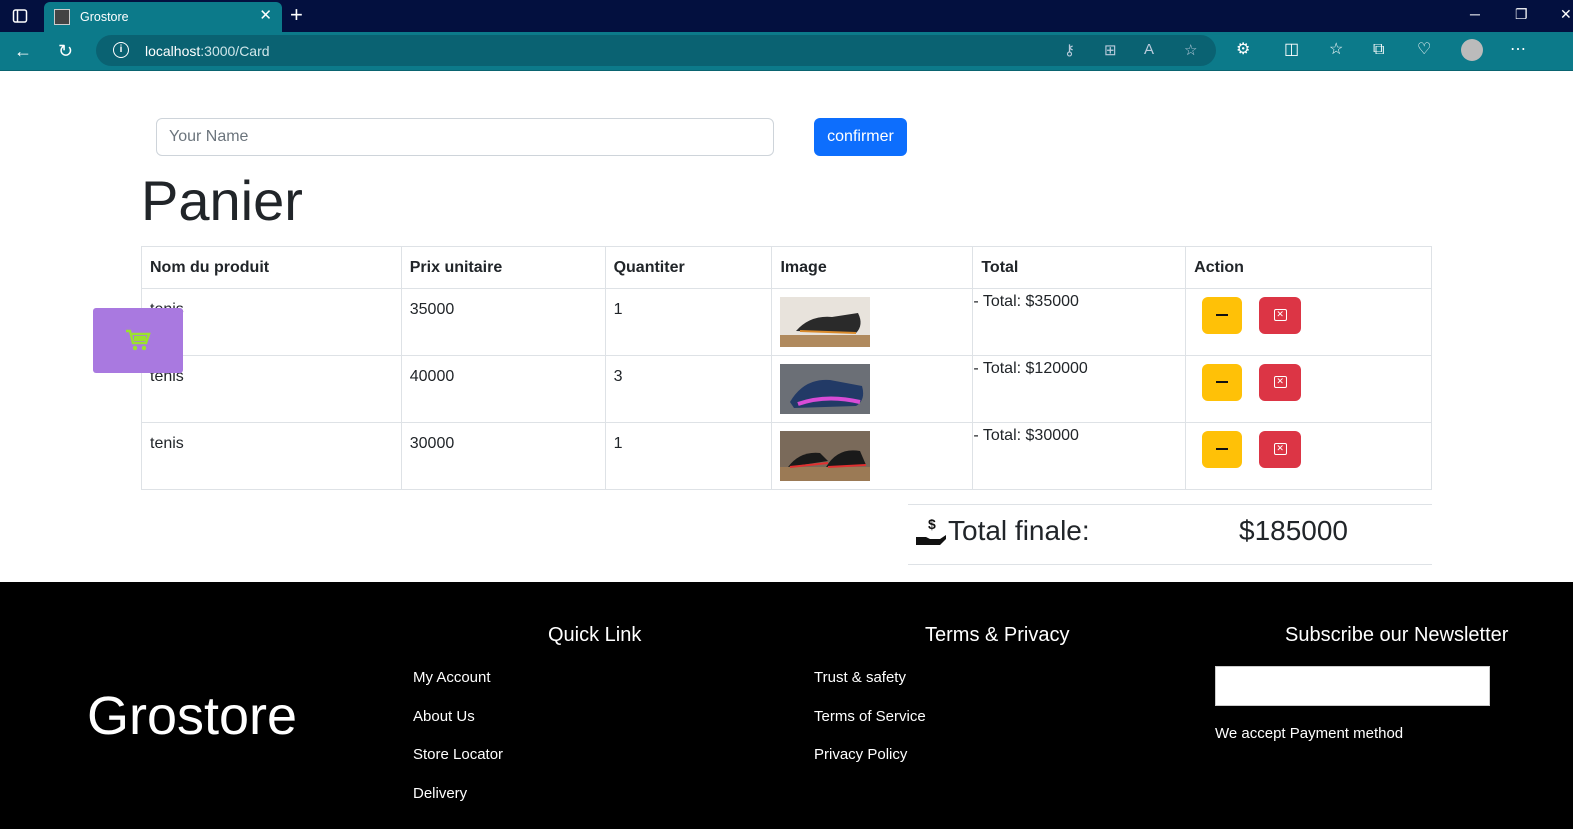  Describe the element at coordinates (656, 50) in the screenshot. I see `url-field: i localhost:3000/Card ⚷ ⊞ A ☆` at that location.